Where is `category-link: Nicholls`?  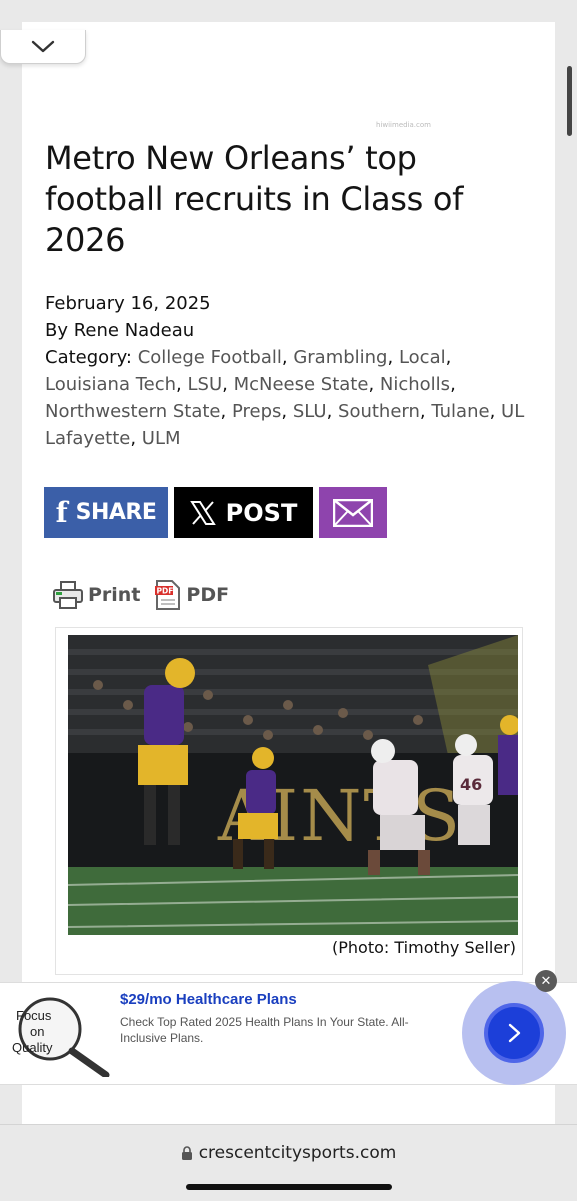
category-link: Nicholls is located at coordinates (415, 384).